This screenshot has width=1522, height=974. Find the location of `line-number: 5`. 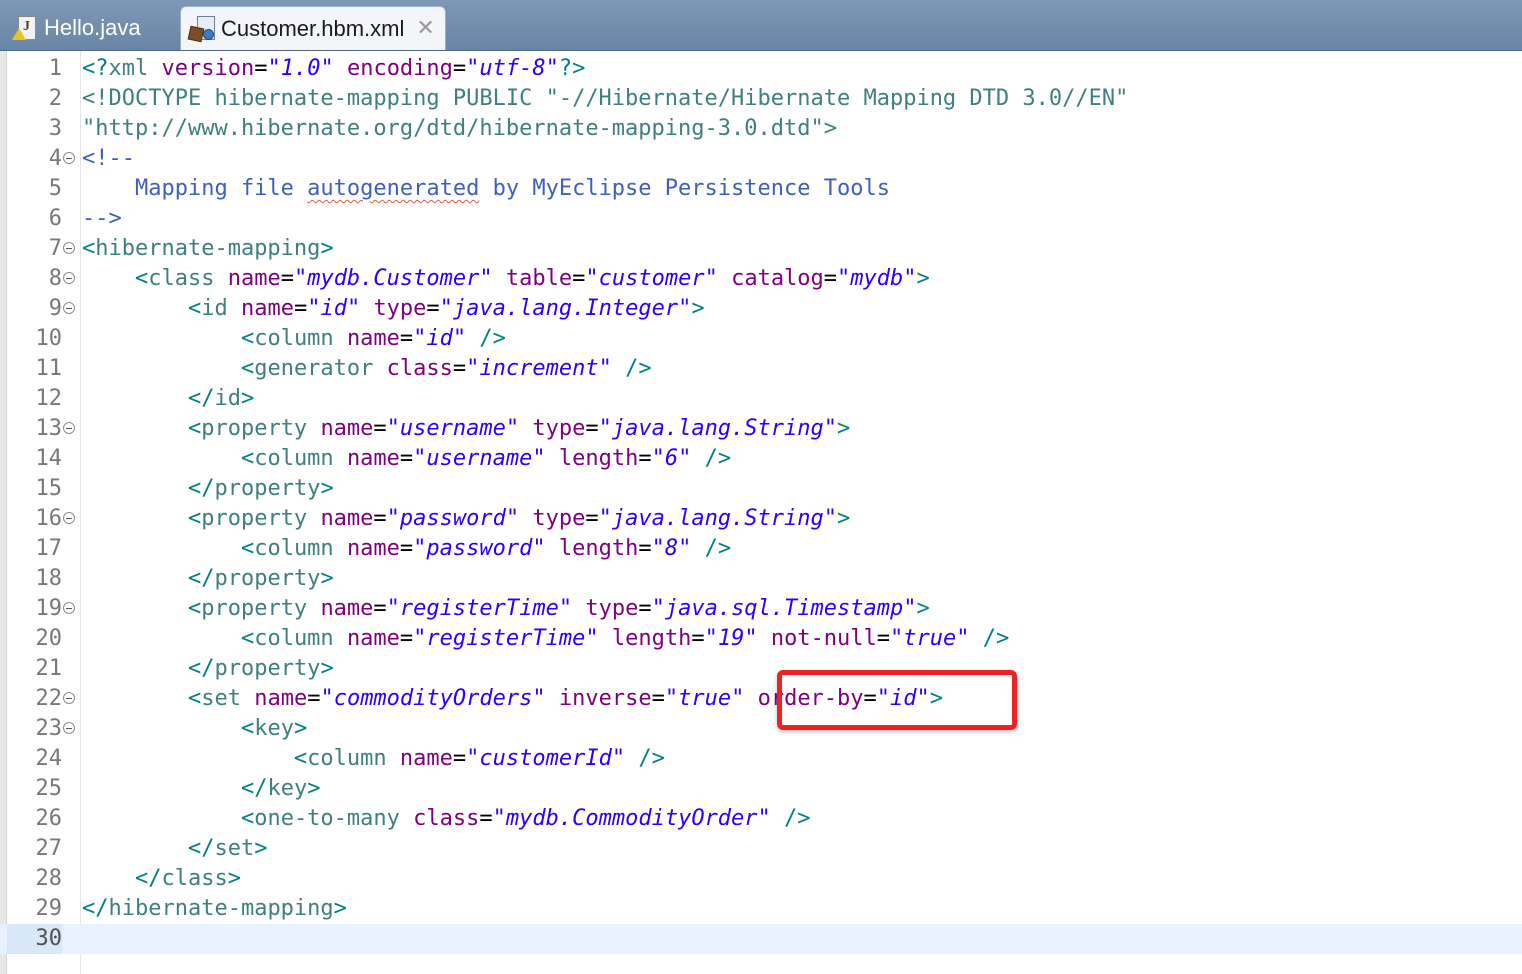

line-number: 5 is located at coordinates (55, 188).